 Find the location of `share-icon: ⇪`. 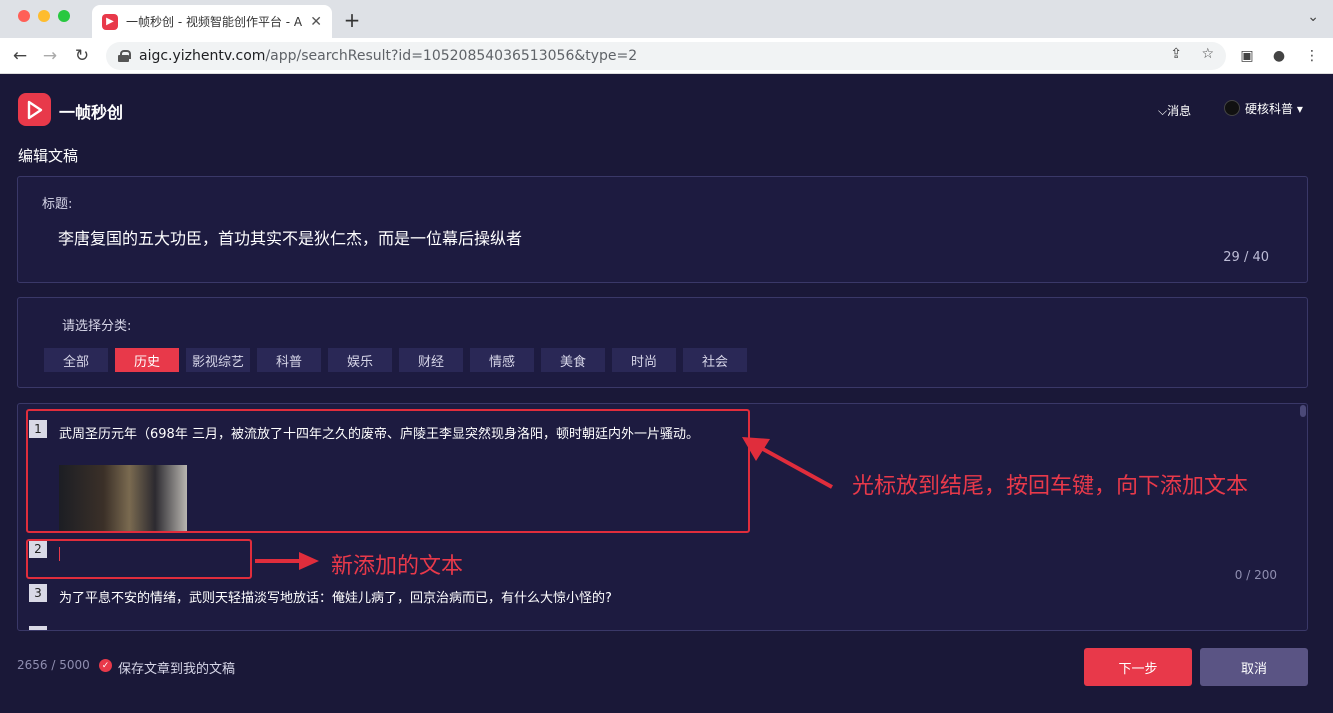

share-icon: ⇪ is located at coordinates (1176, 54).